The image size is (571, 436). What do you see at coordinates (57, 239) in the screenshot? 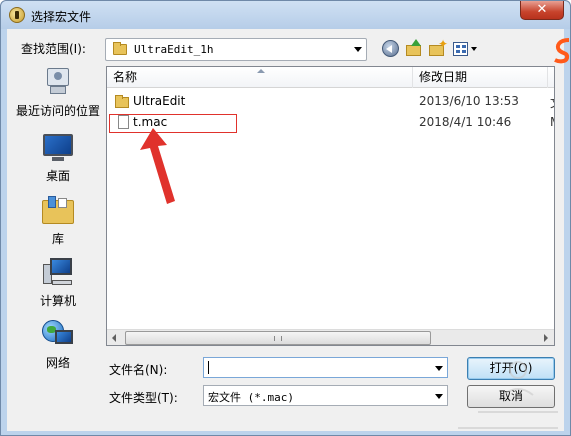
I see `place-label: 库` at bounding box center [57, 239].